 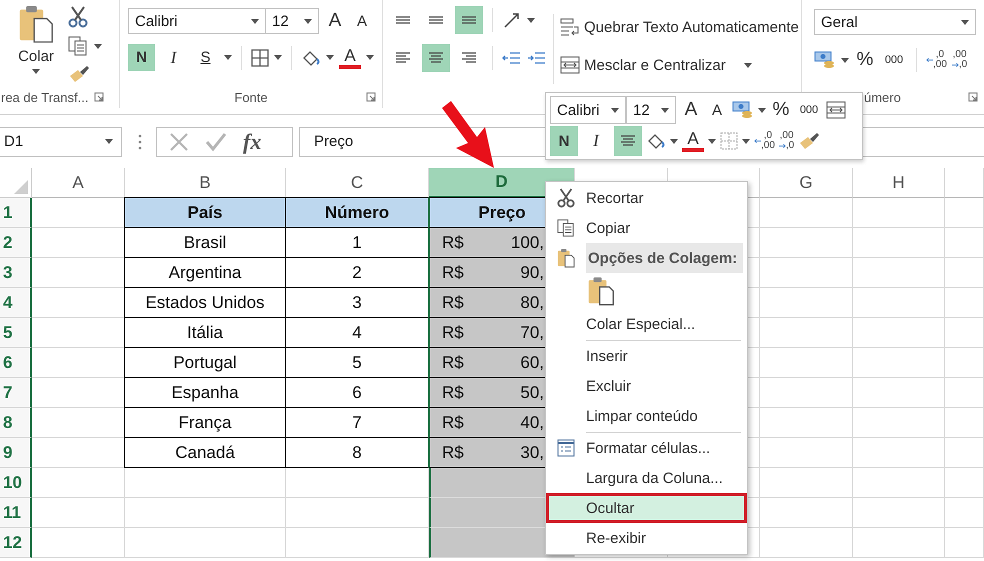 What do you see at coordinates (512, 20) in the screenshot?
I see `text-orientation-icon` at bounding box center [512, 20].